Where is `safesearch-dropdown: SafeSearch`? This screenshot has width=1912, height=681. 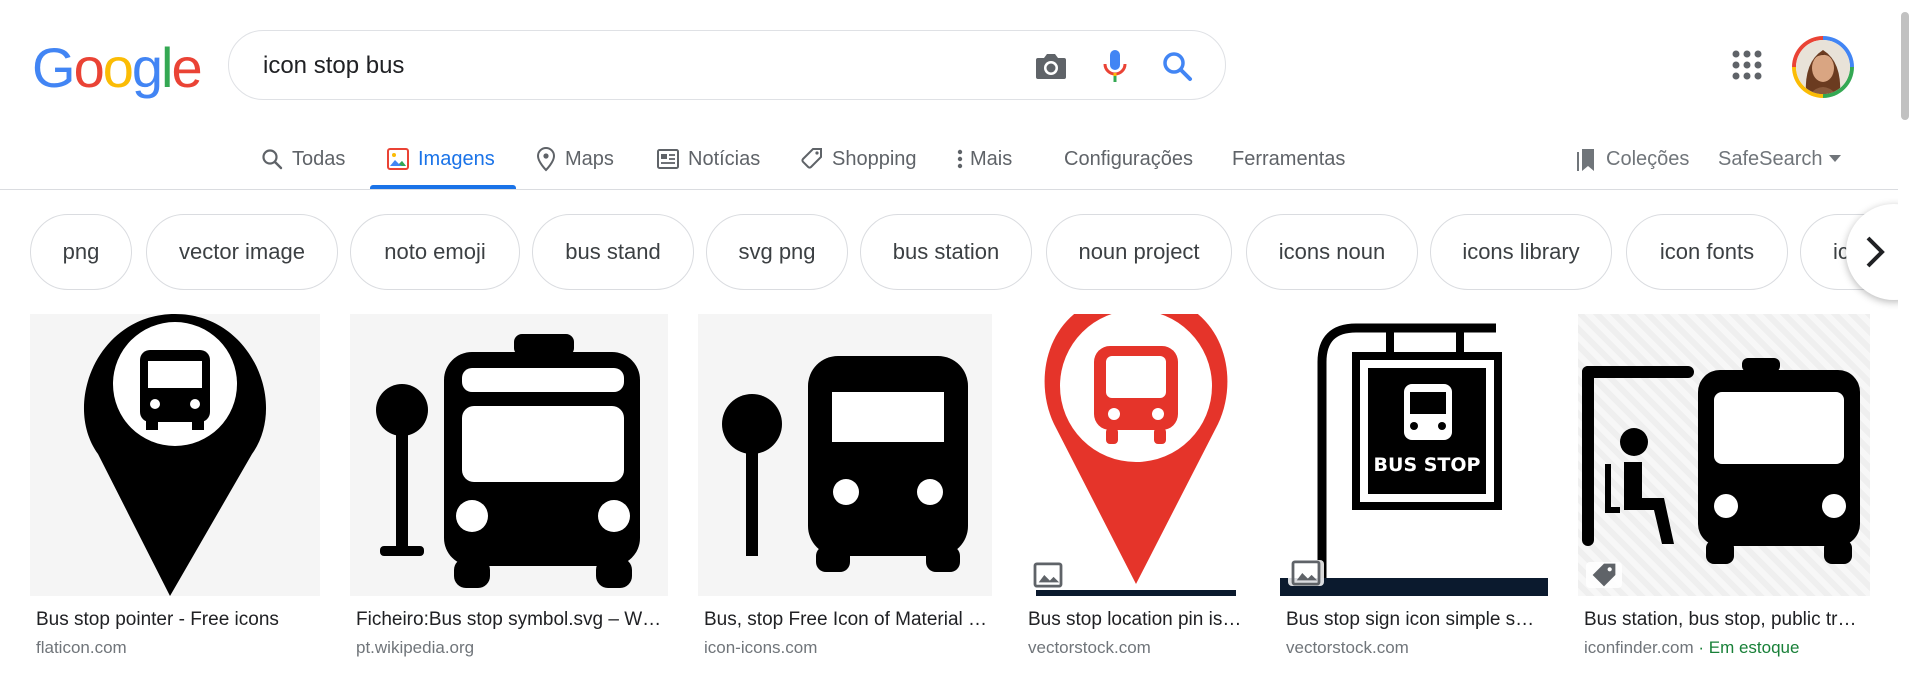
safesearch-dropdown: SafeSearch is located at coordinates (1779, 159).